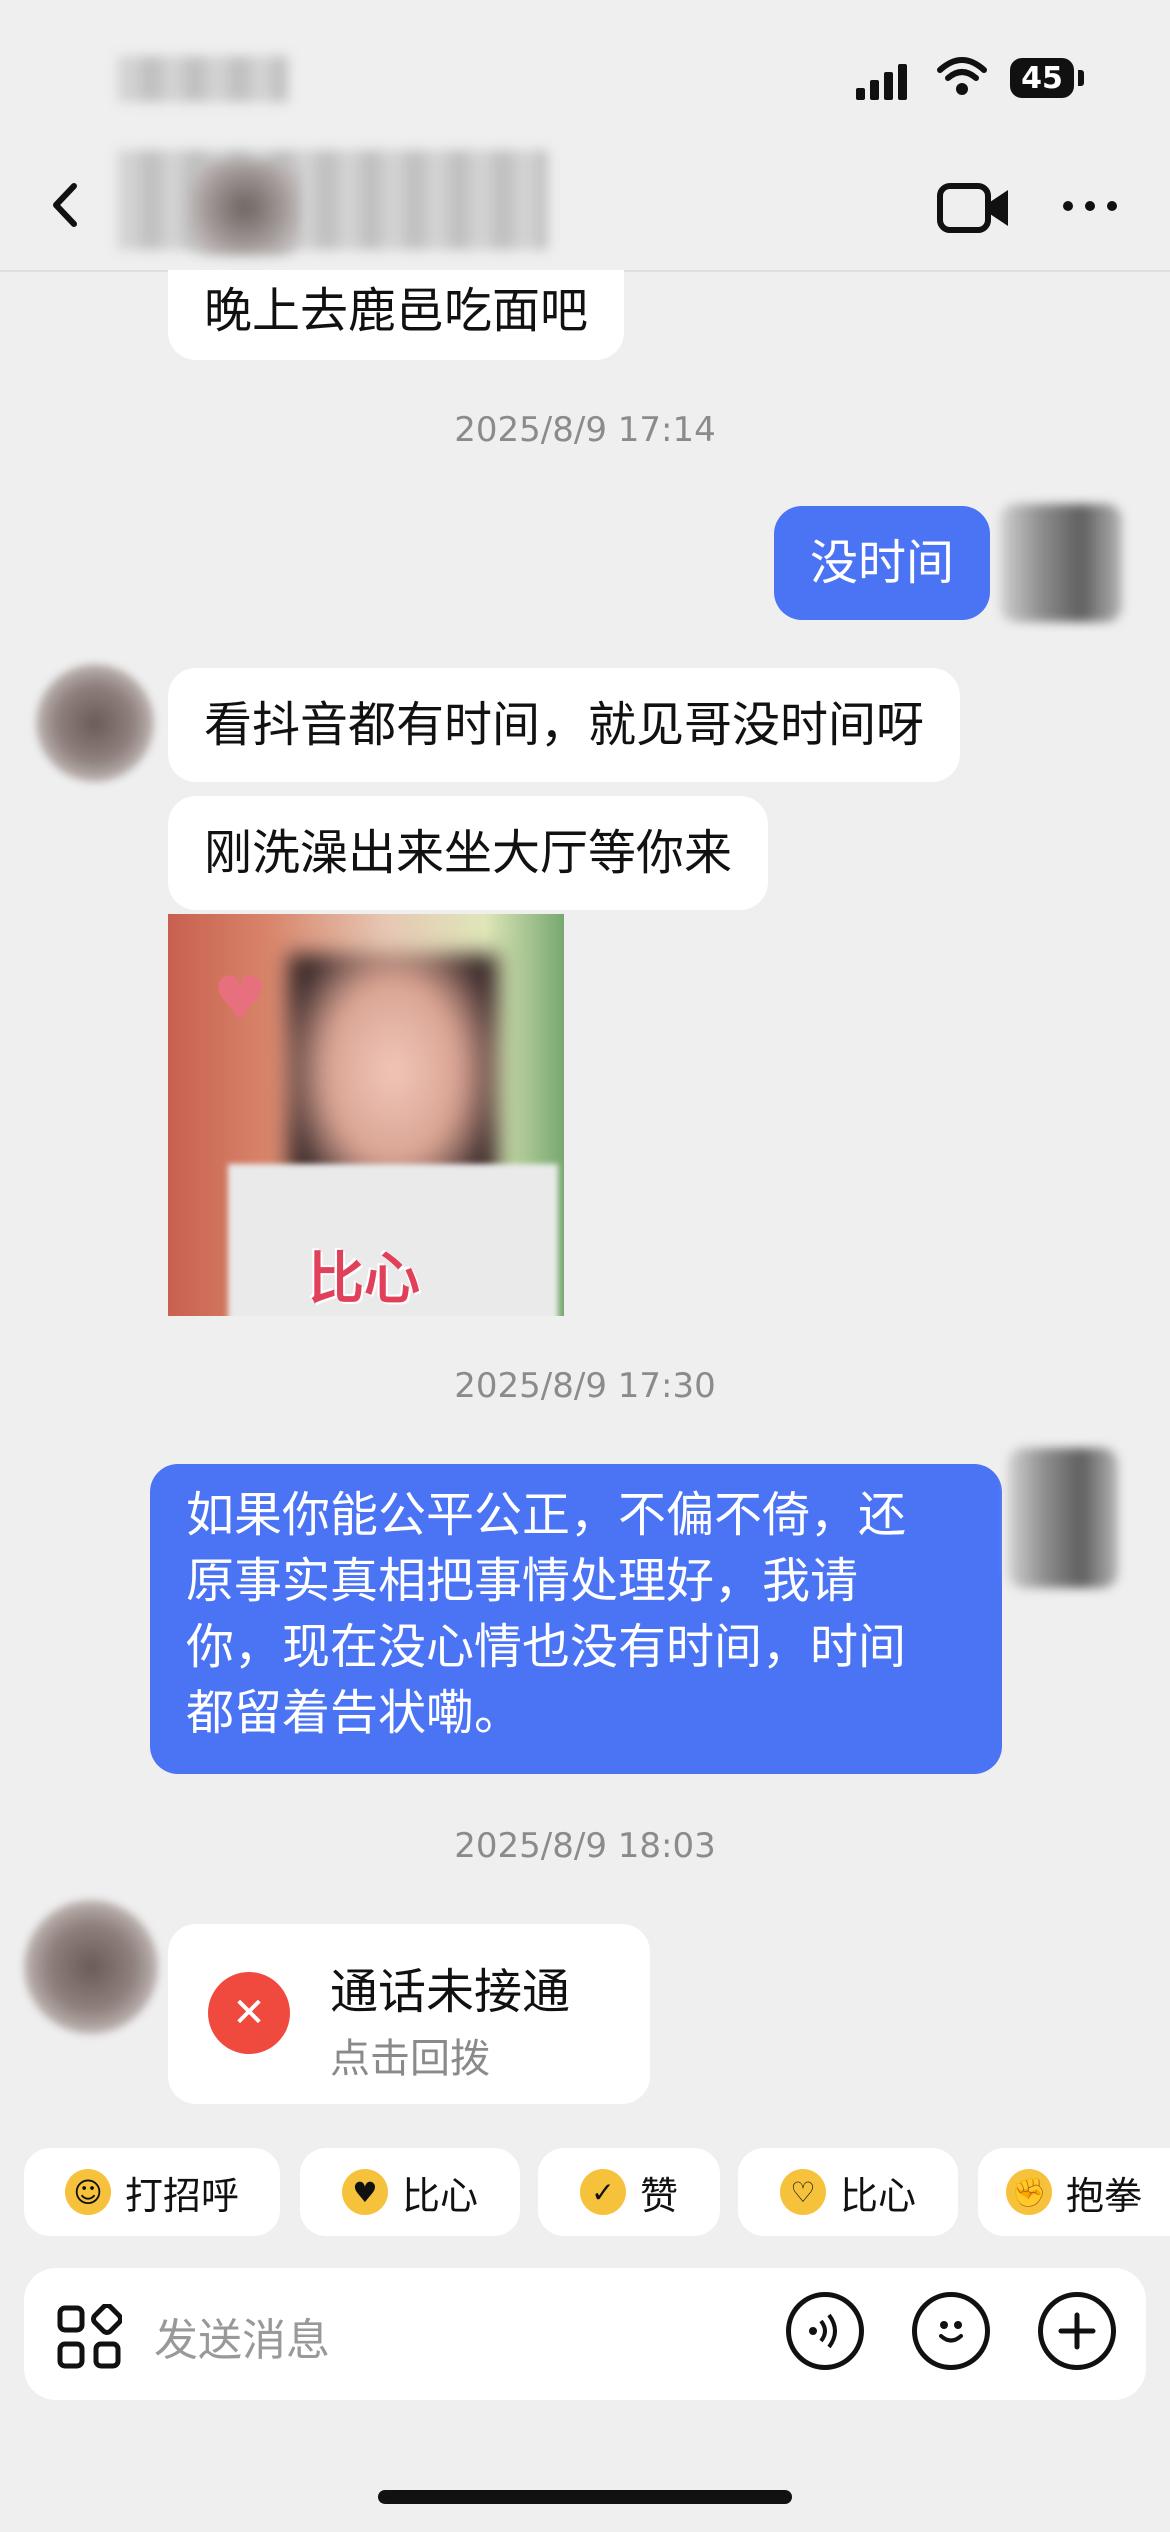 The height and width of the screenshot is (2532, 1170). What do you see at coordinates (245, 207) in the screenshot?
I see `contact-avatar-blurred` at bounding box center [245, 207].